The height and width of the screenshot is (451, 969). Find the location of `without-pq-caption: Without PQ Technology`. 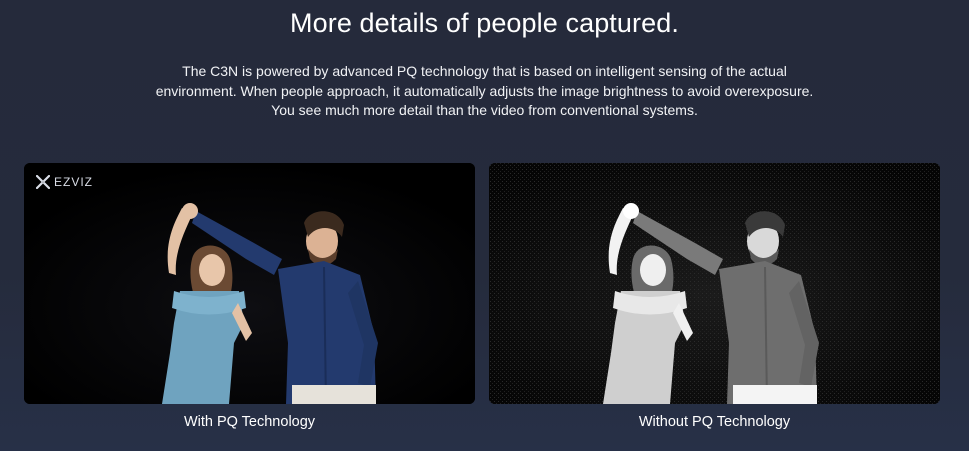

without-pq-caption: Without PQ Technology is located at coordinates (714, 422).